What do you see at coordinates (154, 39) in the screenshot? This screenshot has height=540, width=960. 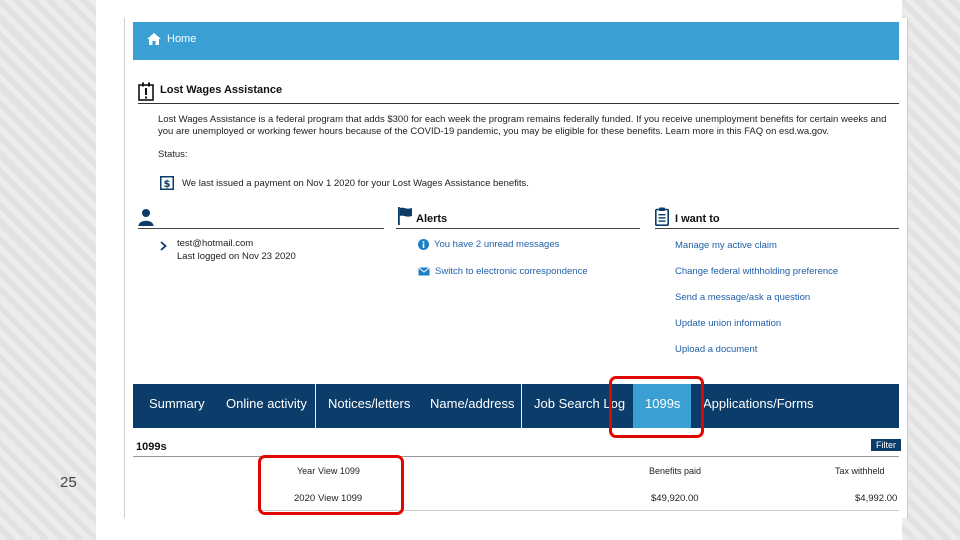 I see `home-icon` at bounding box center [154, 39].